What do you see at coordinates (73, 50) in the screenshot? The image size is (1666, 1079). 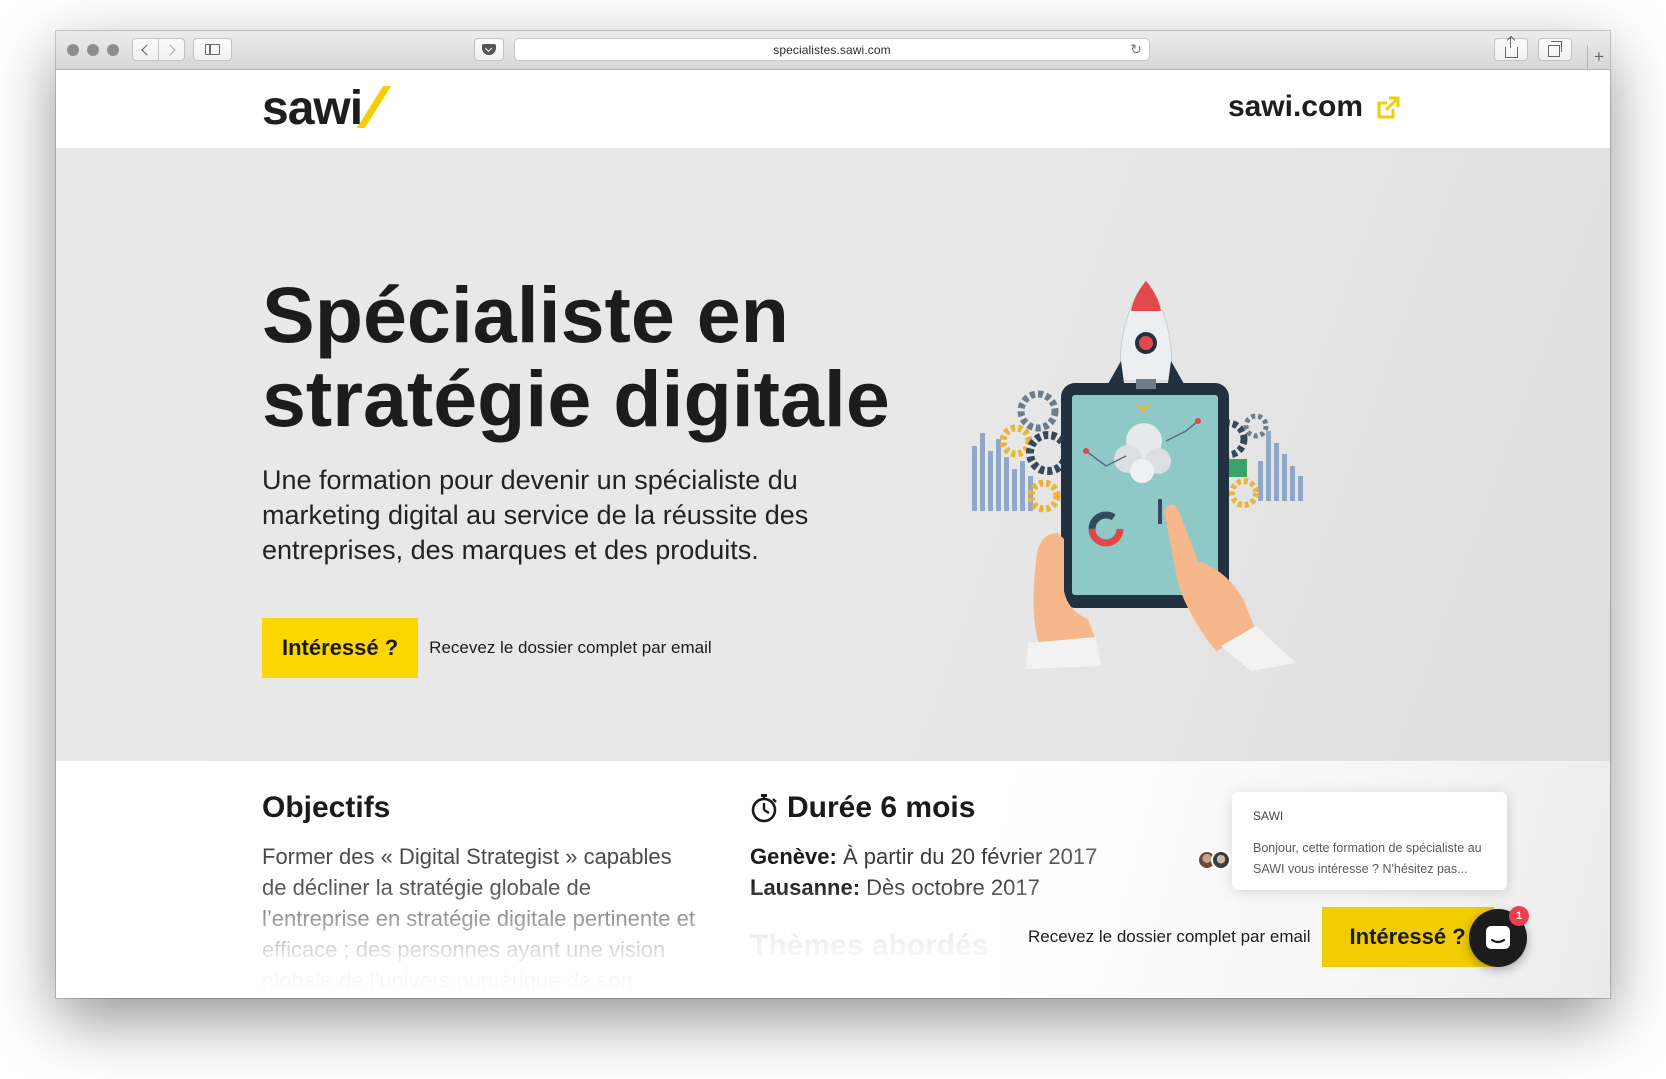 I see `close-window-button` at bounding box center [73, 50].